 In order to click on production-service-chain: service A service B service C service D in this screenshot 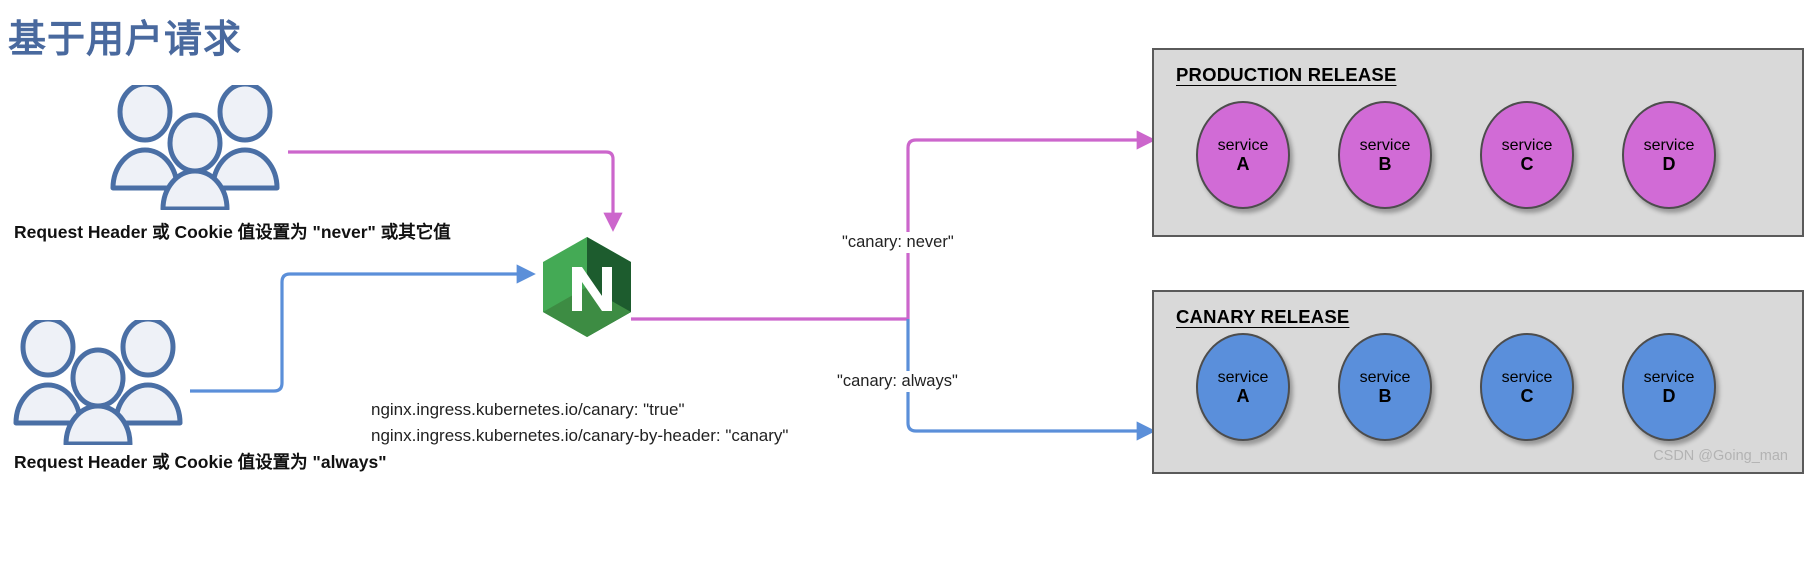, I will do `click(1478, 142)`.